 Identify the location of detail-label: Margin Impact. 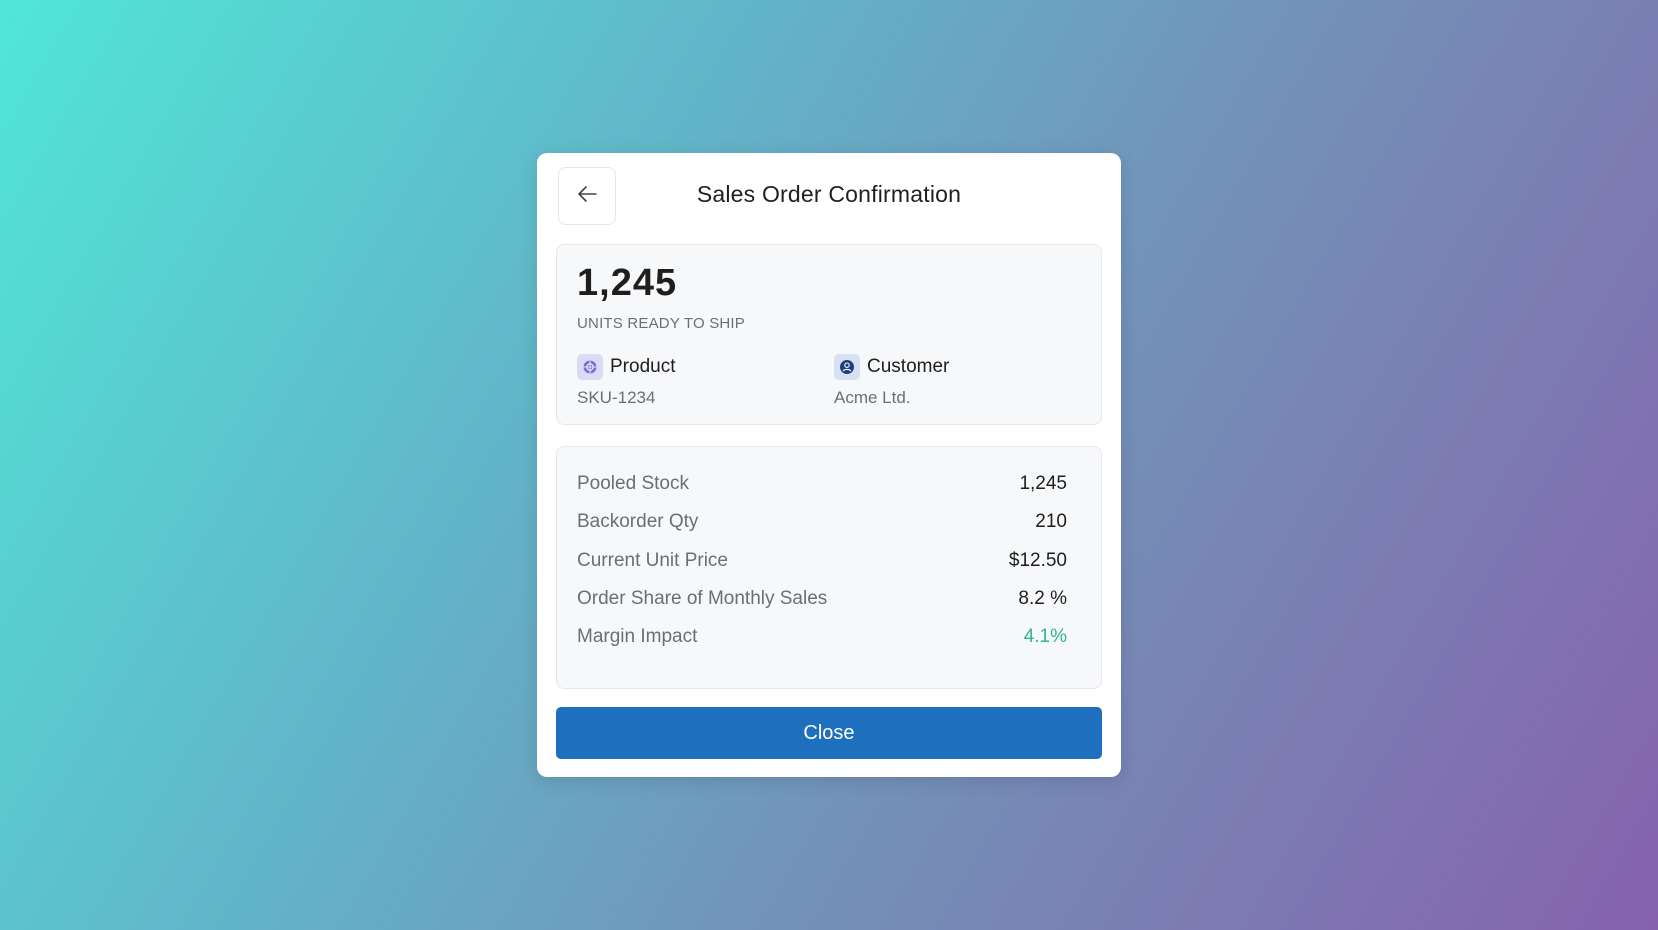
(637, 636).